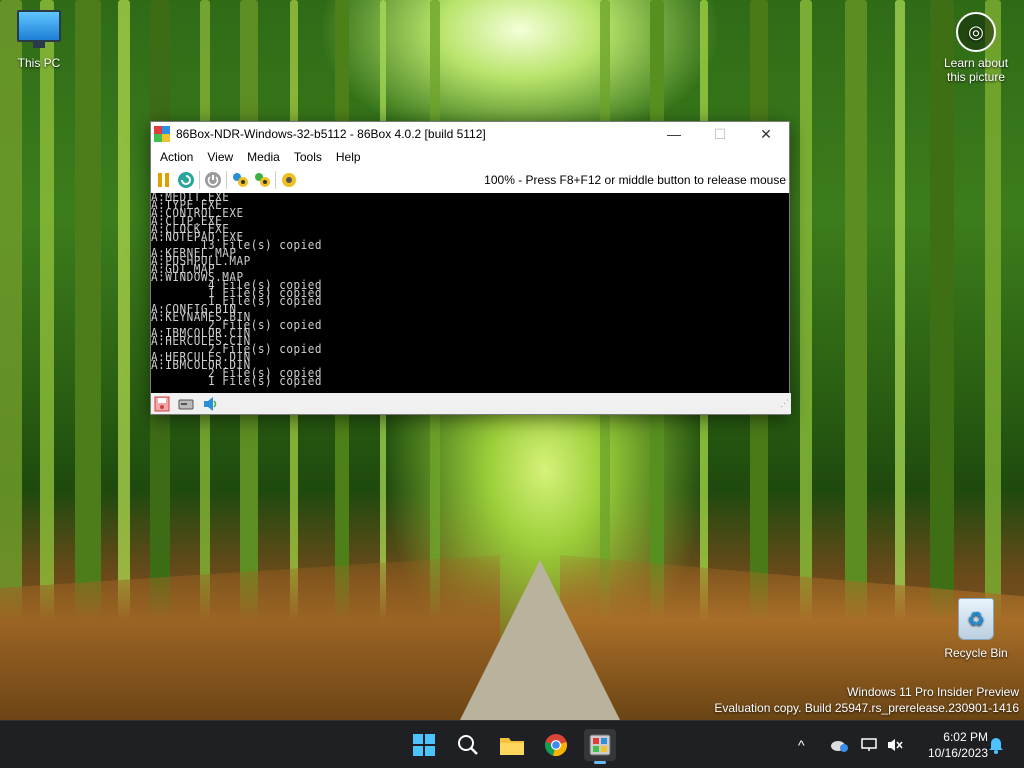  What do you see at coordinates (220, 157) in the screenshot?
I see `menu-view: View` at bounding box center [220, 157].